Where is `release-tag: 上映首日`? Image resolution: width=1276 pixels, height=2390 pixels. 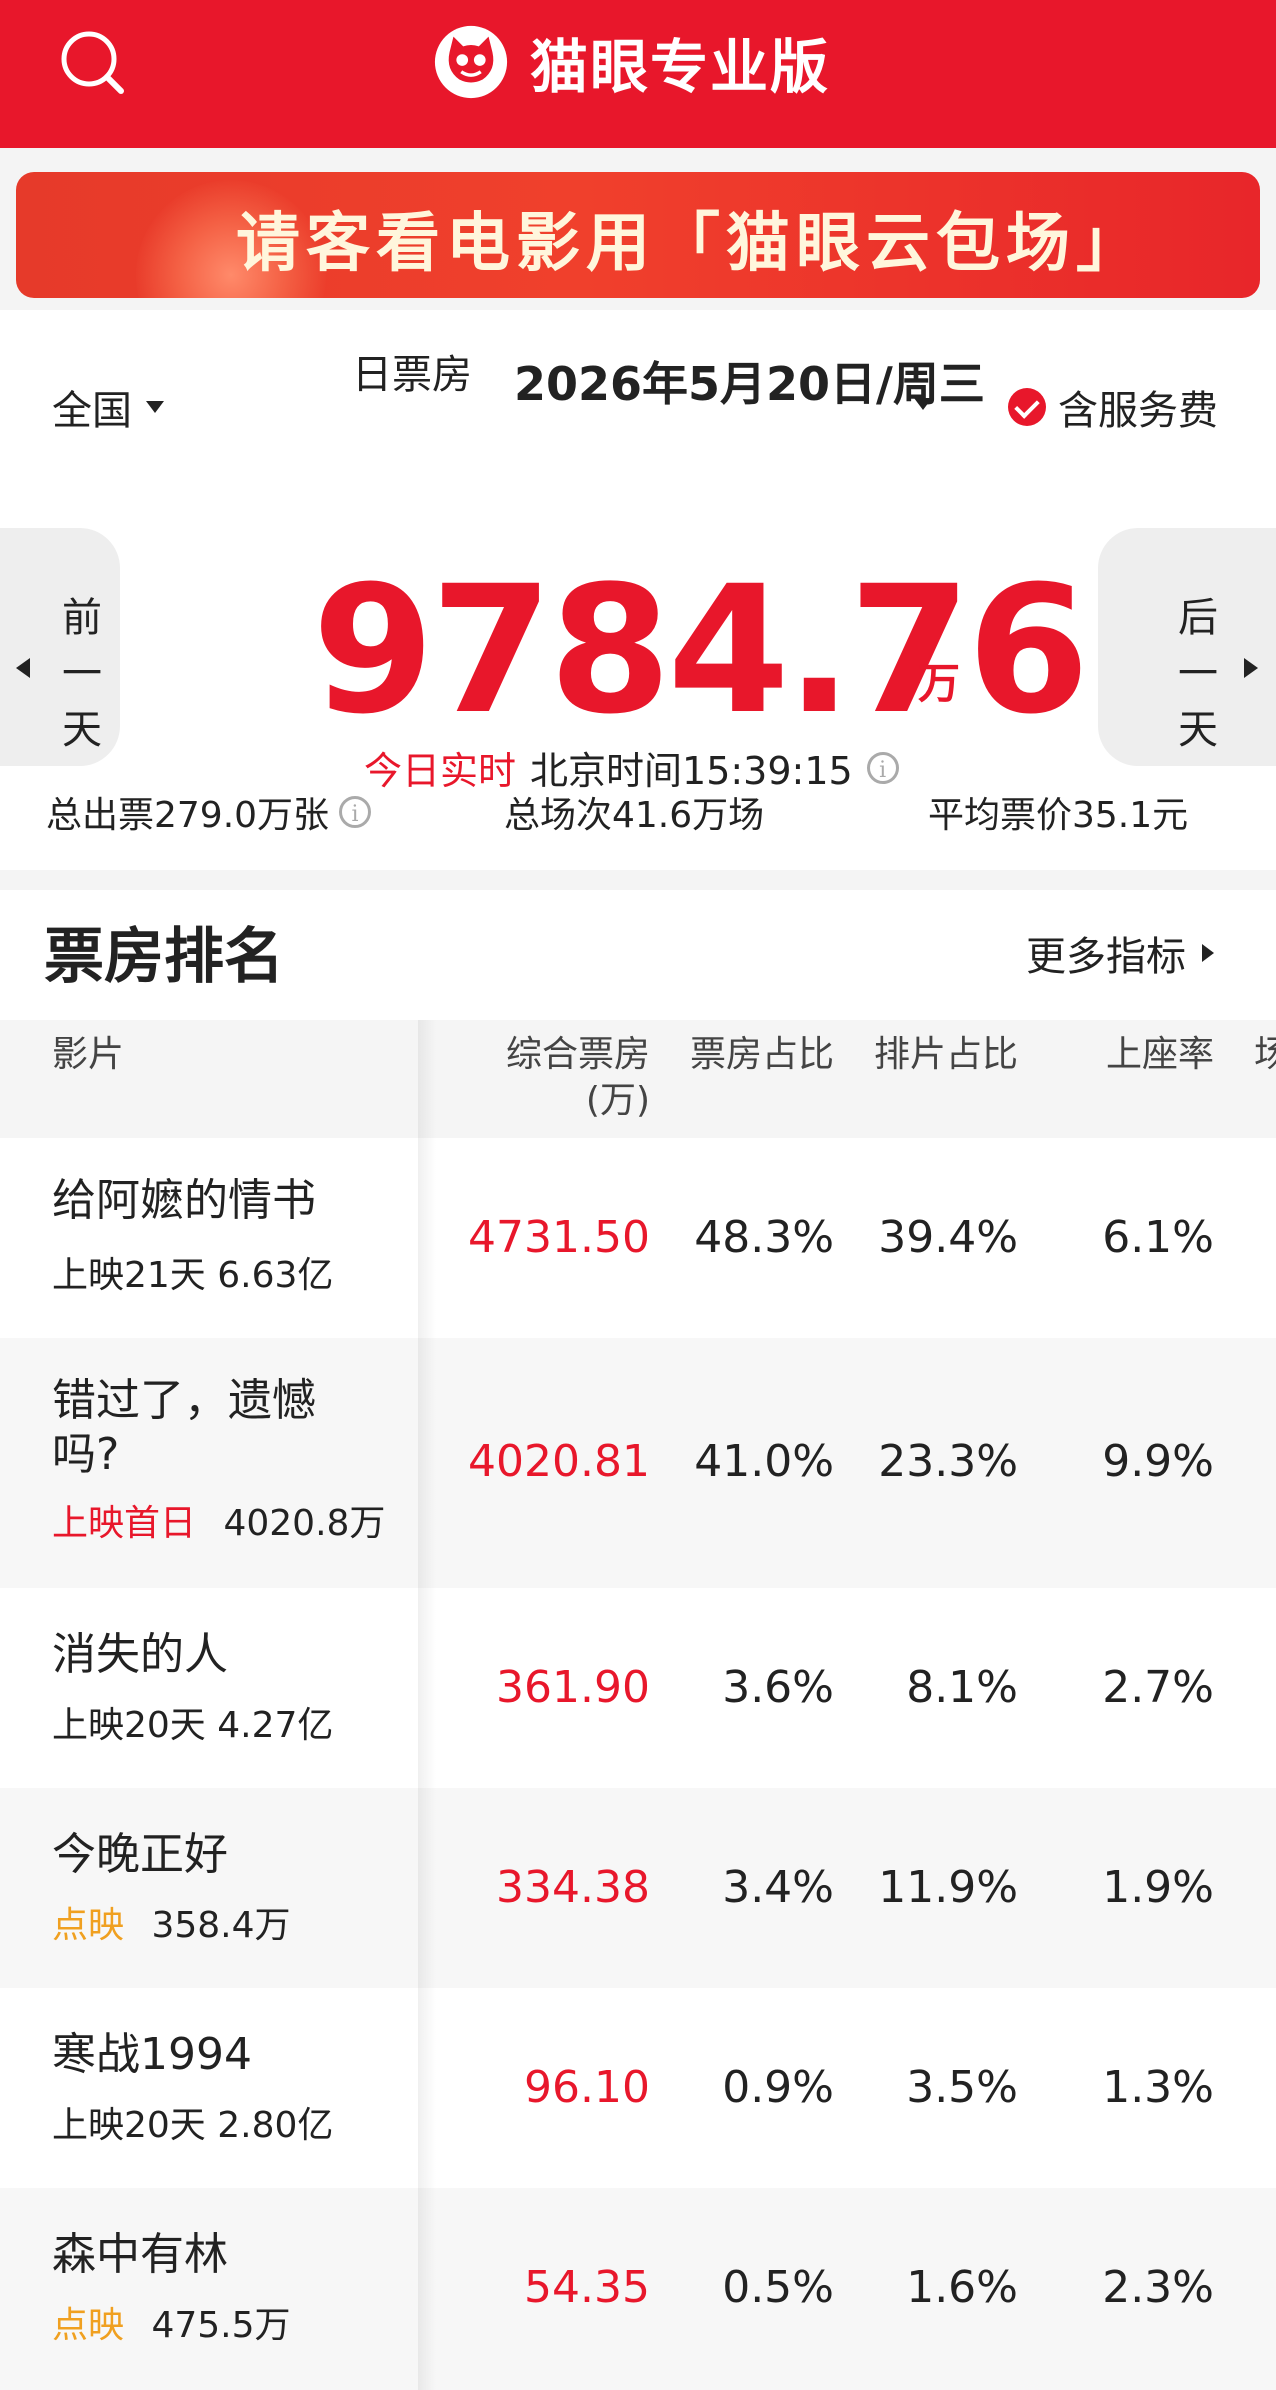
release-tag: 上映首日 is located at coordinates (124, 1523).